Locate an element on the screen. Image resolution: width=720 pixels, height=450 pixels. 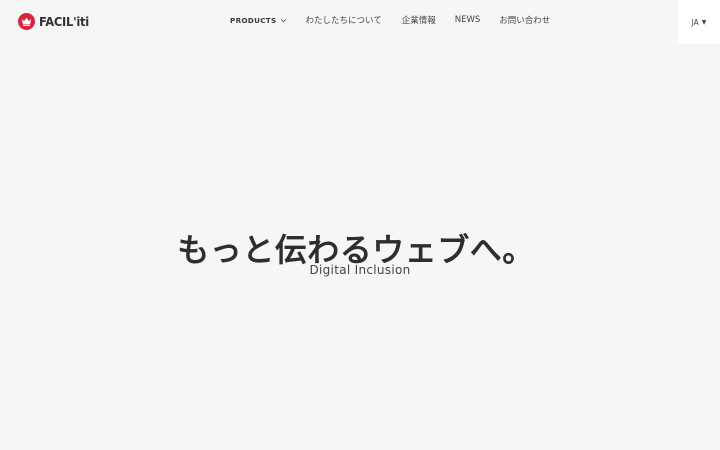
language-label: JA is located at coordinates (695, 22).